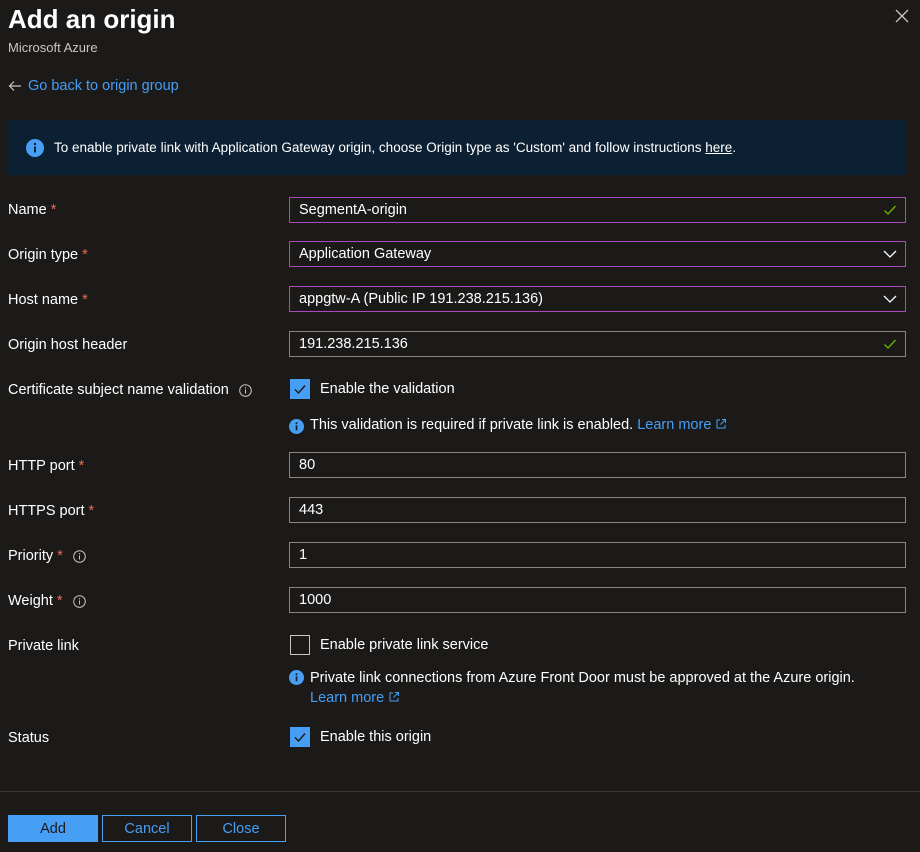 The image size is (920, 852). What do you see at coordinates (68, 345) in the screenshot?
I see `origin-host-header-label: Origin host header` at bounding box center [68, 345].